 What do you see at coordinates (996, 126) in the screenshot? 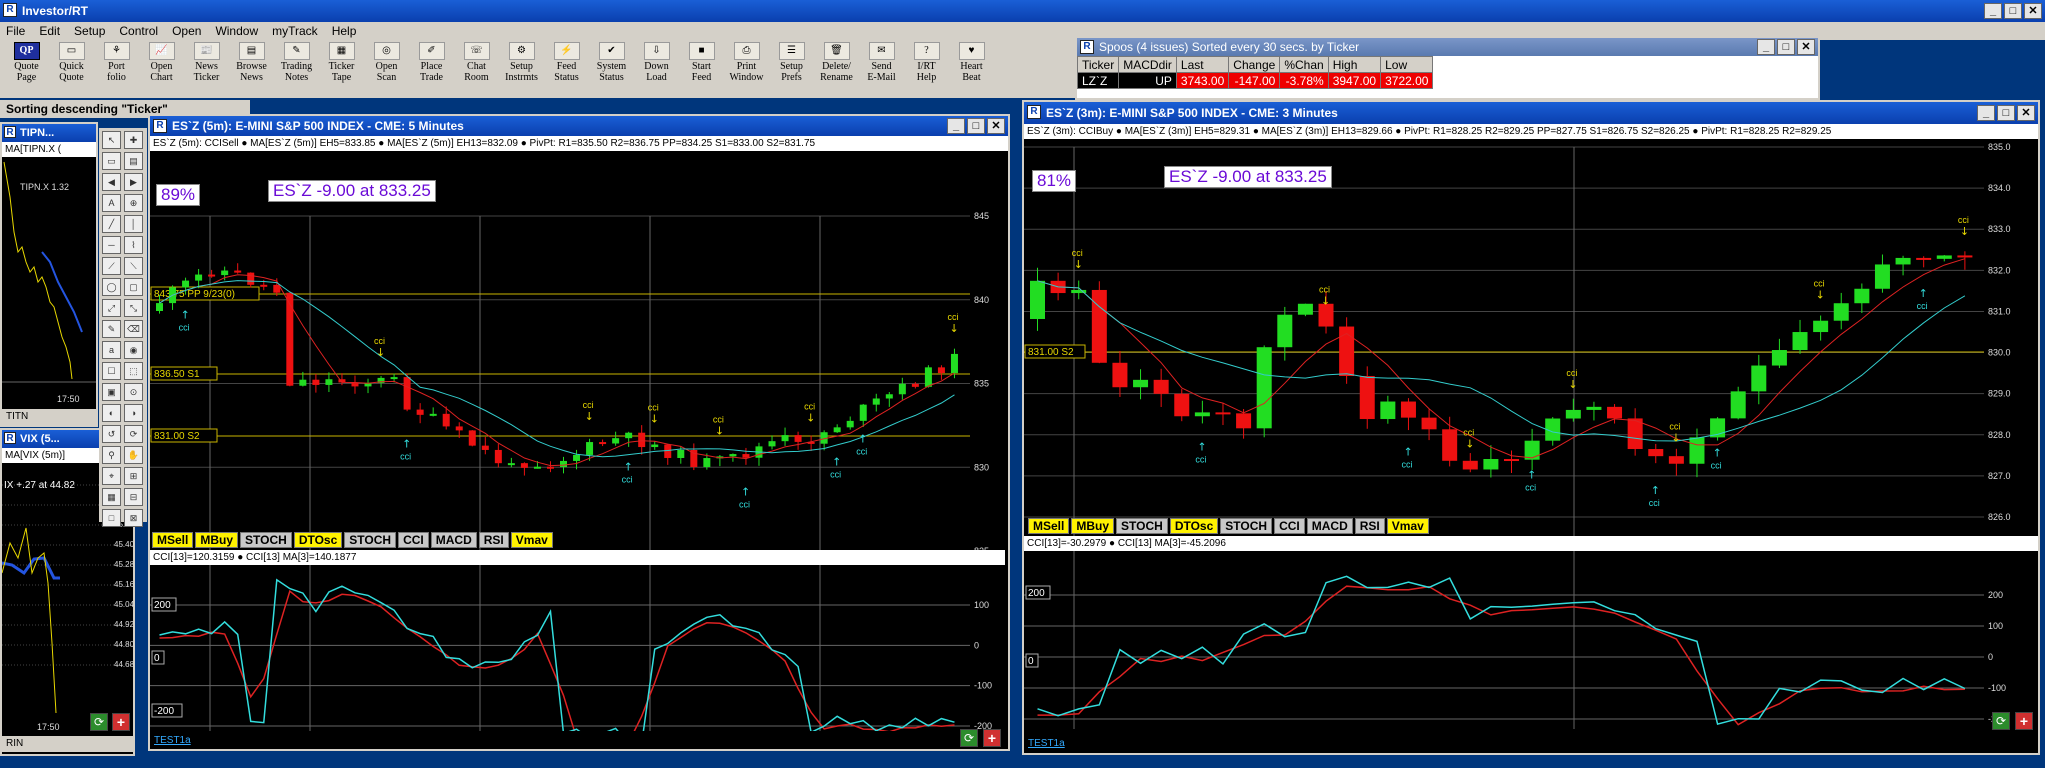
I see `chart5-close-button: ✕` at bounding box center [996, 126].